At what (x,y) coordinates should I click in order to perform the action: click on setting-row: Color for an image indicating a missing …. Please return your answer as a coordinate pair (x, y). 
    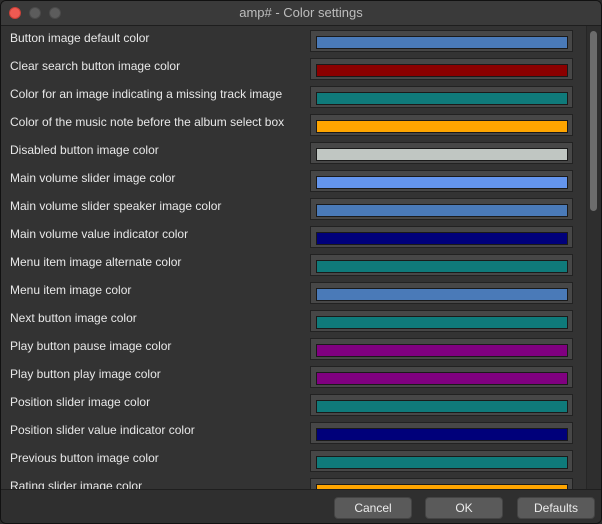
    Looking at the image, I should click on (294, 96).